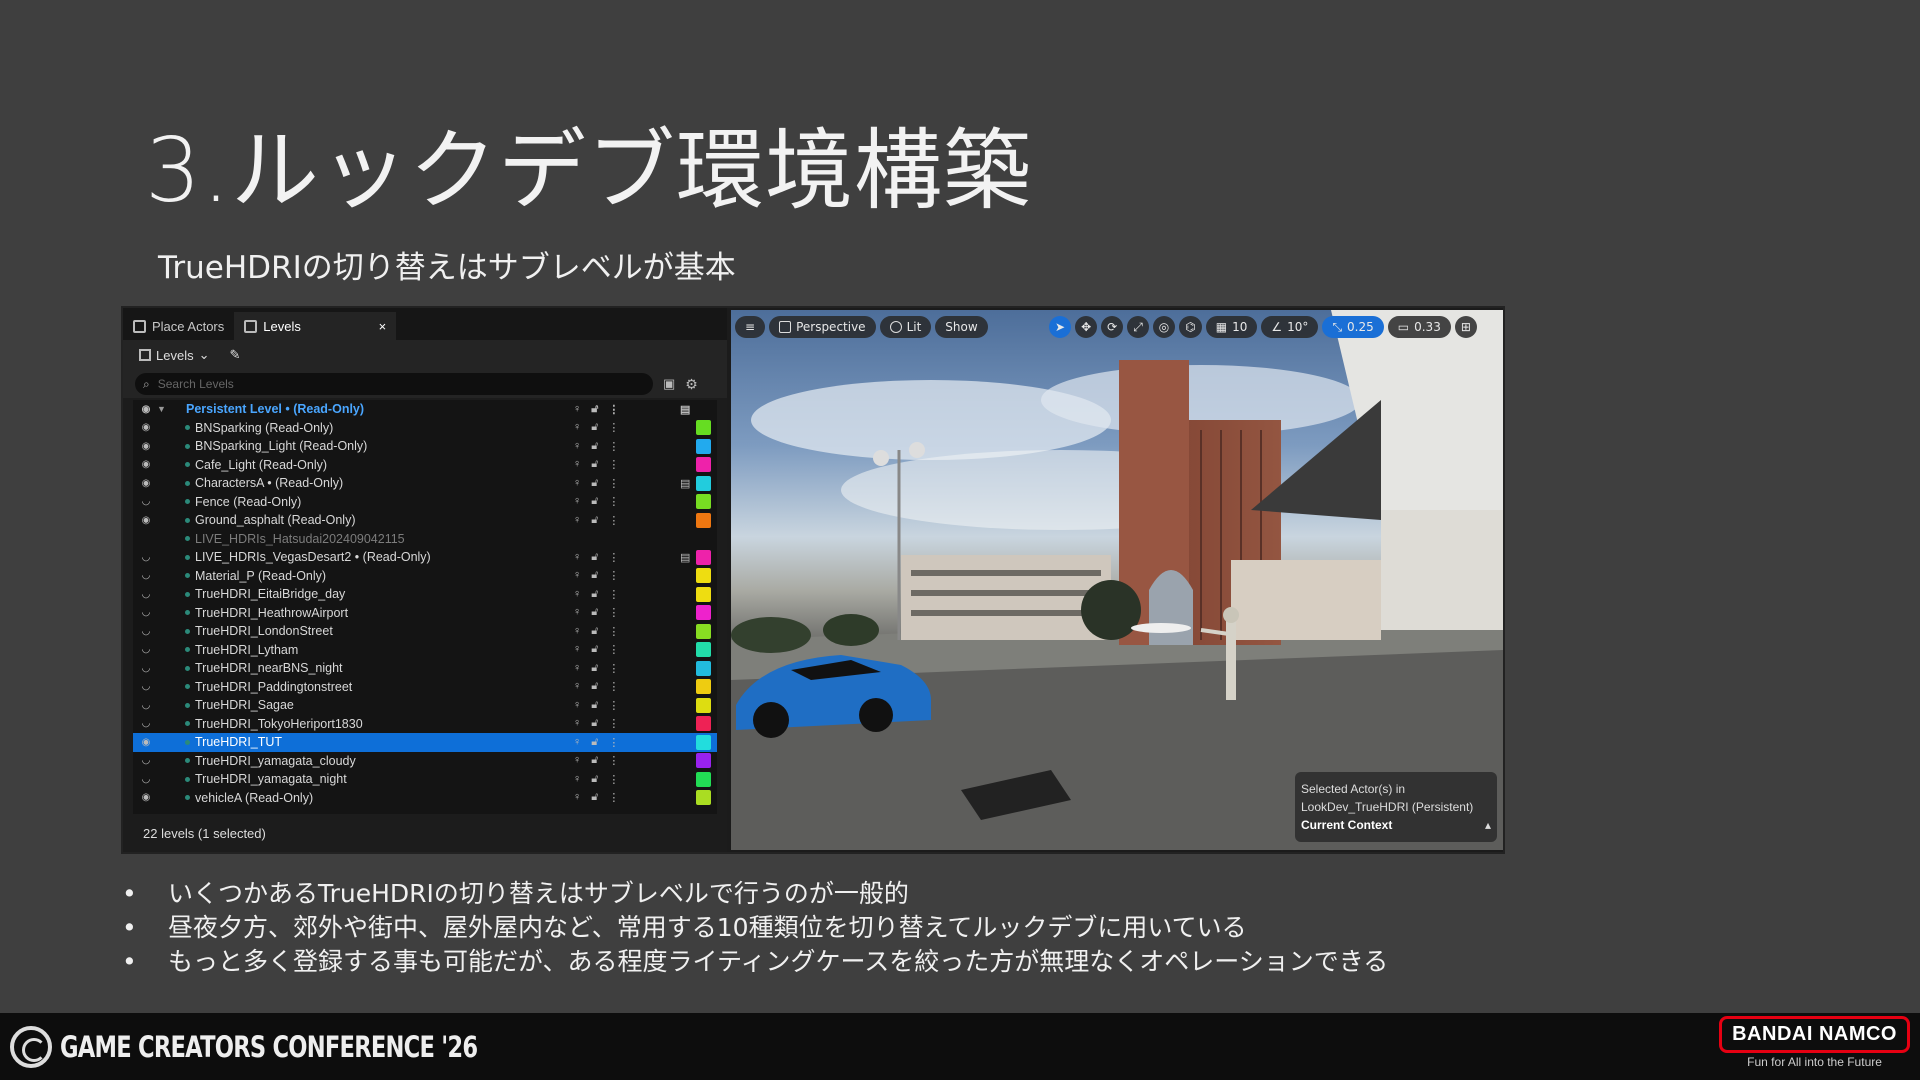 The height and width of the screenshot is (1080, 1920). I want to click on level-row: ◡ TrueHDRI_HeathrowAirport ♀ 🔓︎ ⋮, so click(425, 613).